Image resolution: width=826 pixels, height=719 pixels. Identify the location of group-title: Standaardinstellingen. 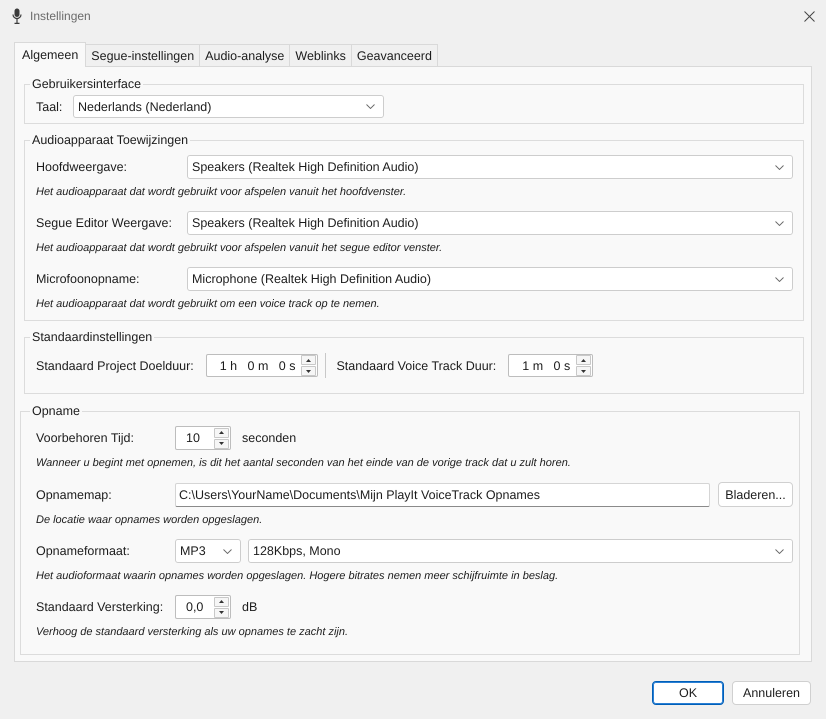
(92, 337).